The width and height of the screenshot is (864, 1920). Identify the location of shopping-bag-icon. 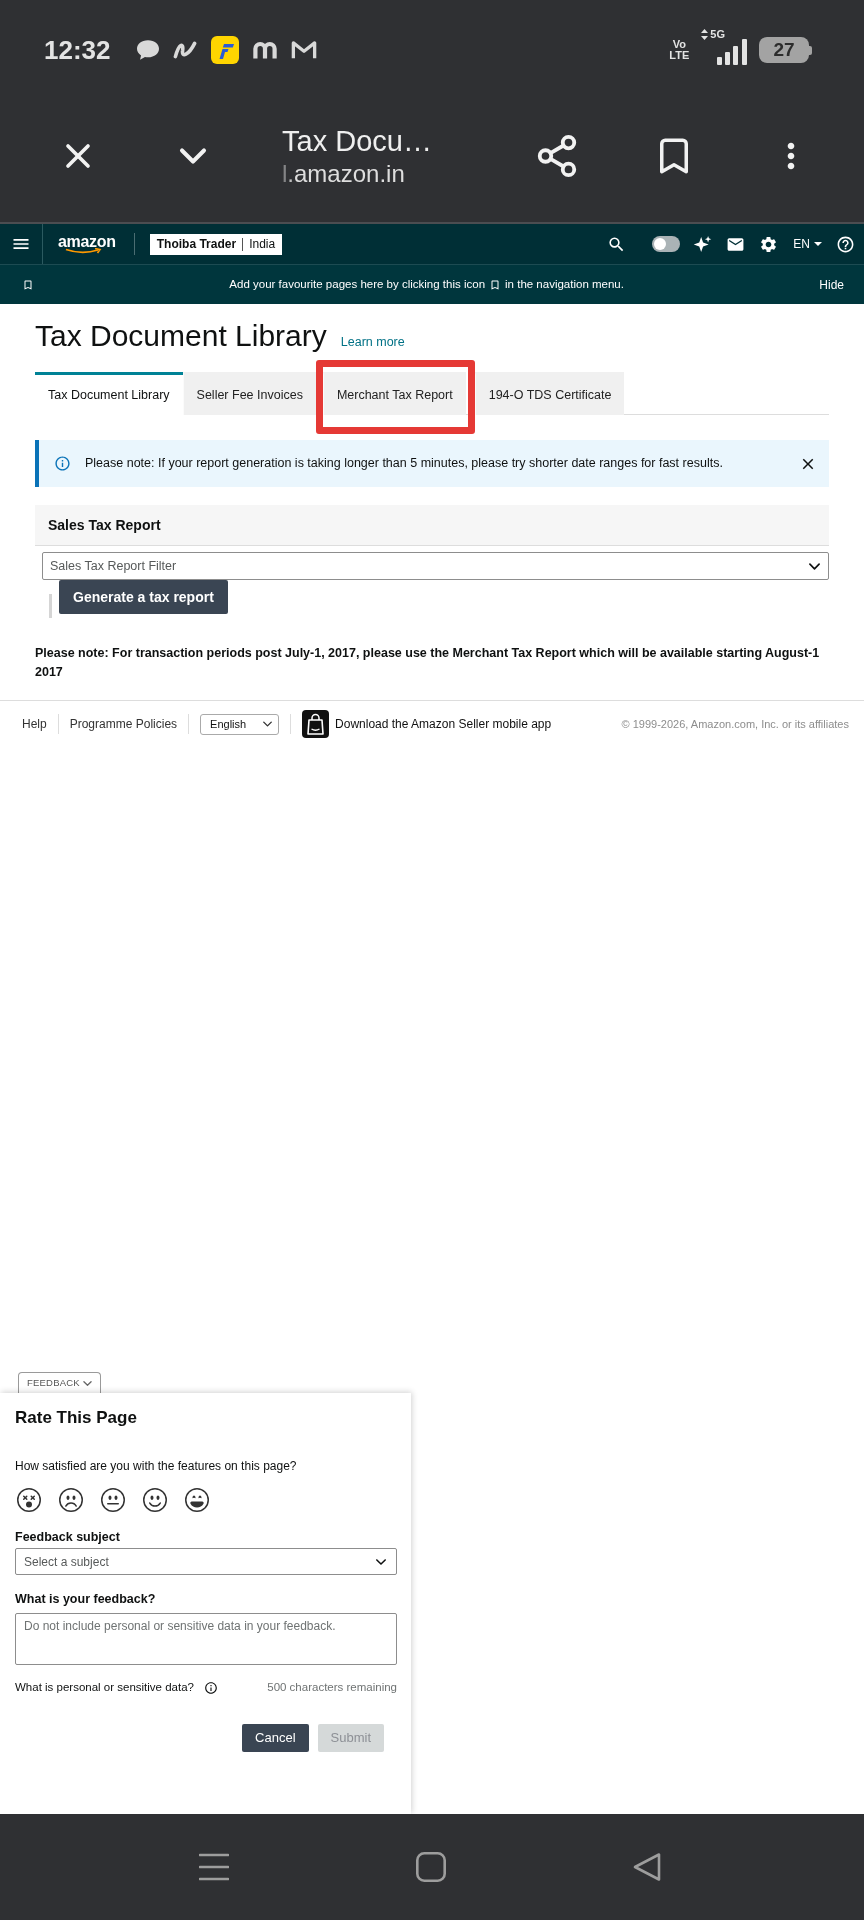
(316, 724).